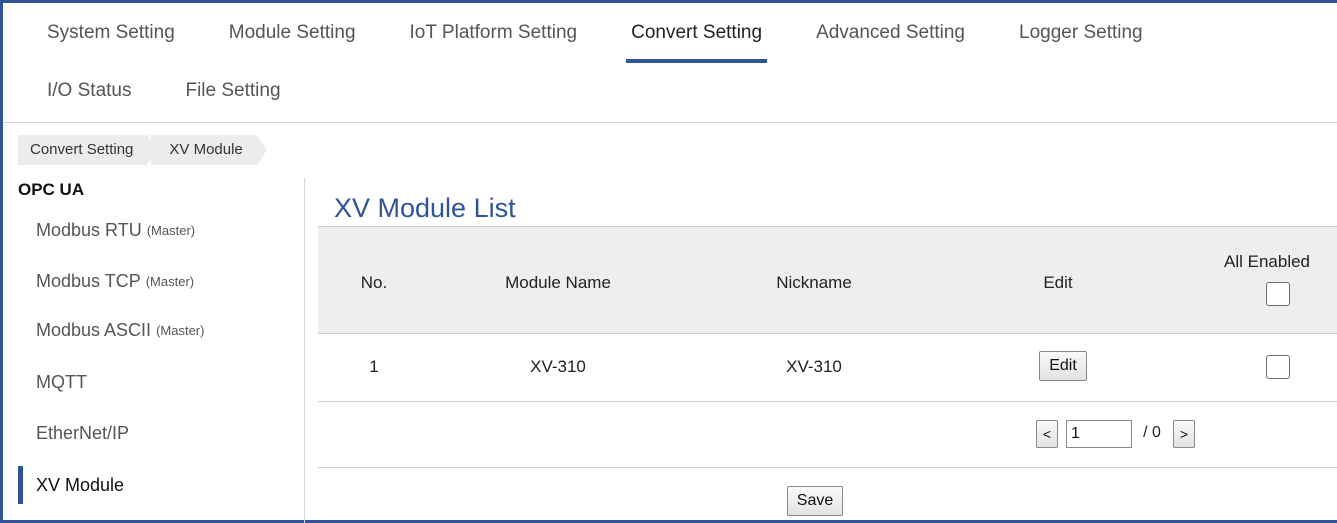 The image size is (1337, 523). What do you see at coordinates (1278, 367) in the screenshot?
I see `row-enabled-checkbox` at bounding box center [1278, 367].